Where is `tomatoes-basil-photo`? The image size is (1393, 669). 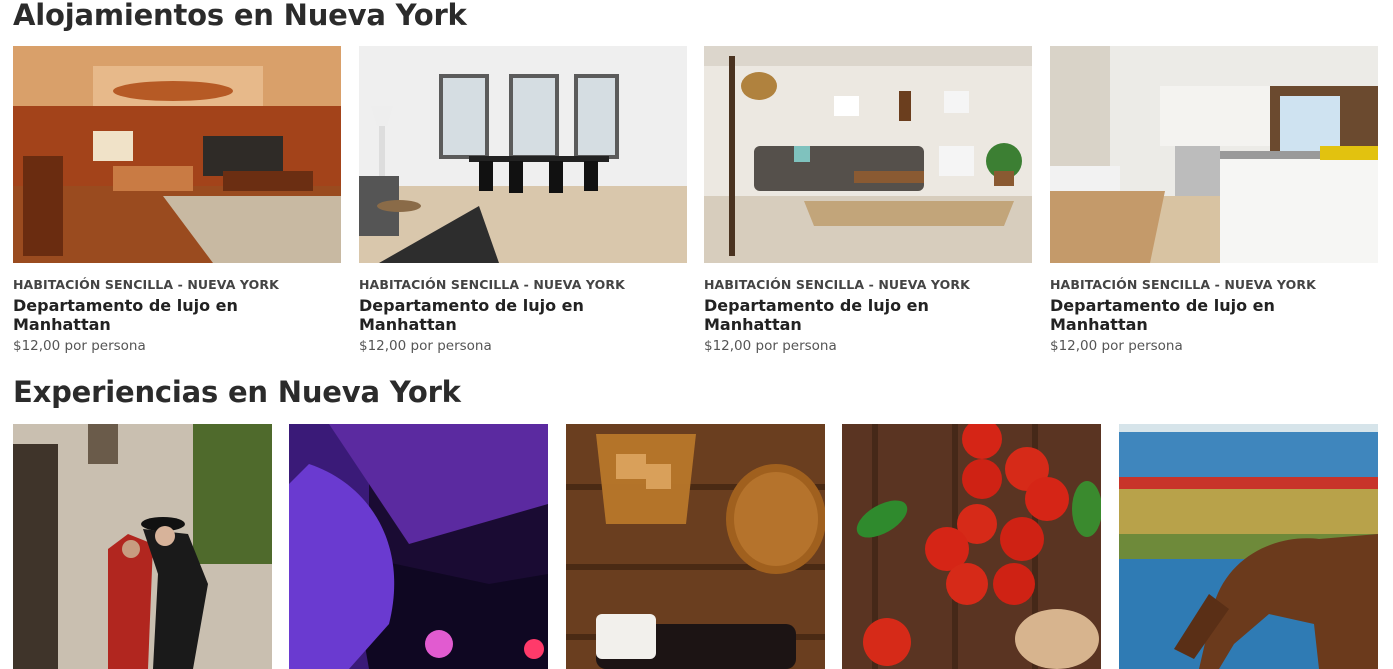
tomatoes-basil-photo is located at coordinates (971, 546).